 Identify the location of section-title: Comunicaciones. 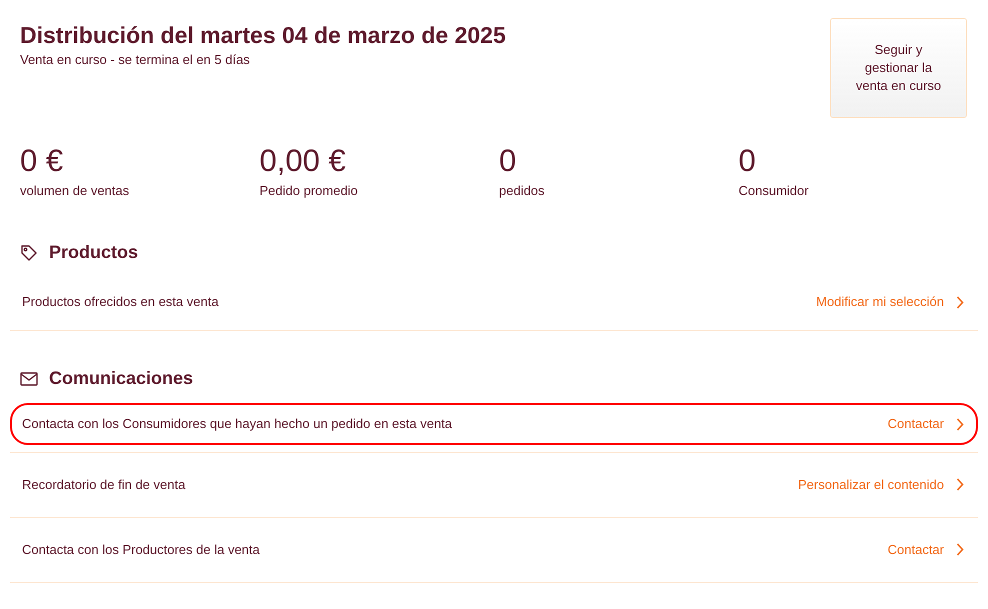
(121, 378).